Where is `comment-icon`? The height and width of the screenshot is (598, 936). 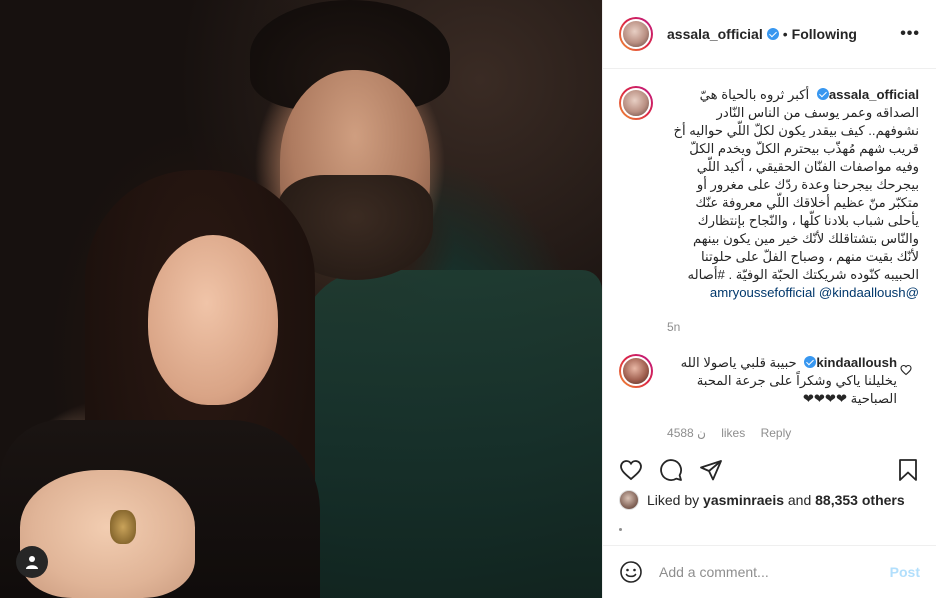
comment-icon is located at coordinates (671, 470).